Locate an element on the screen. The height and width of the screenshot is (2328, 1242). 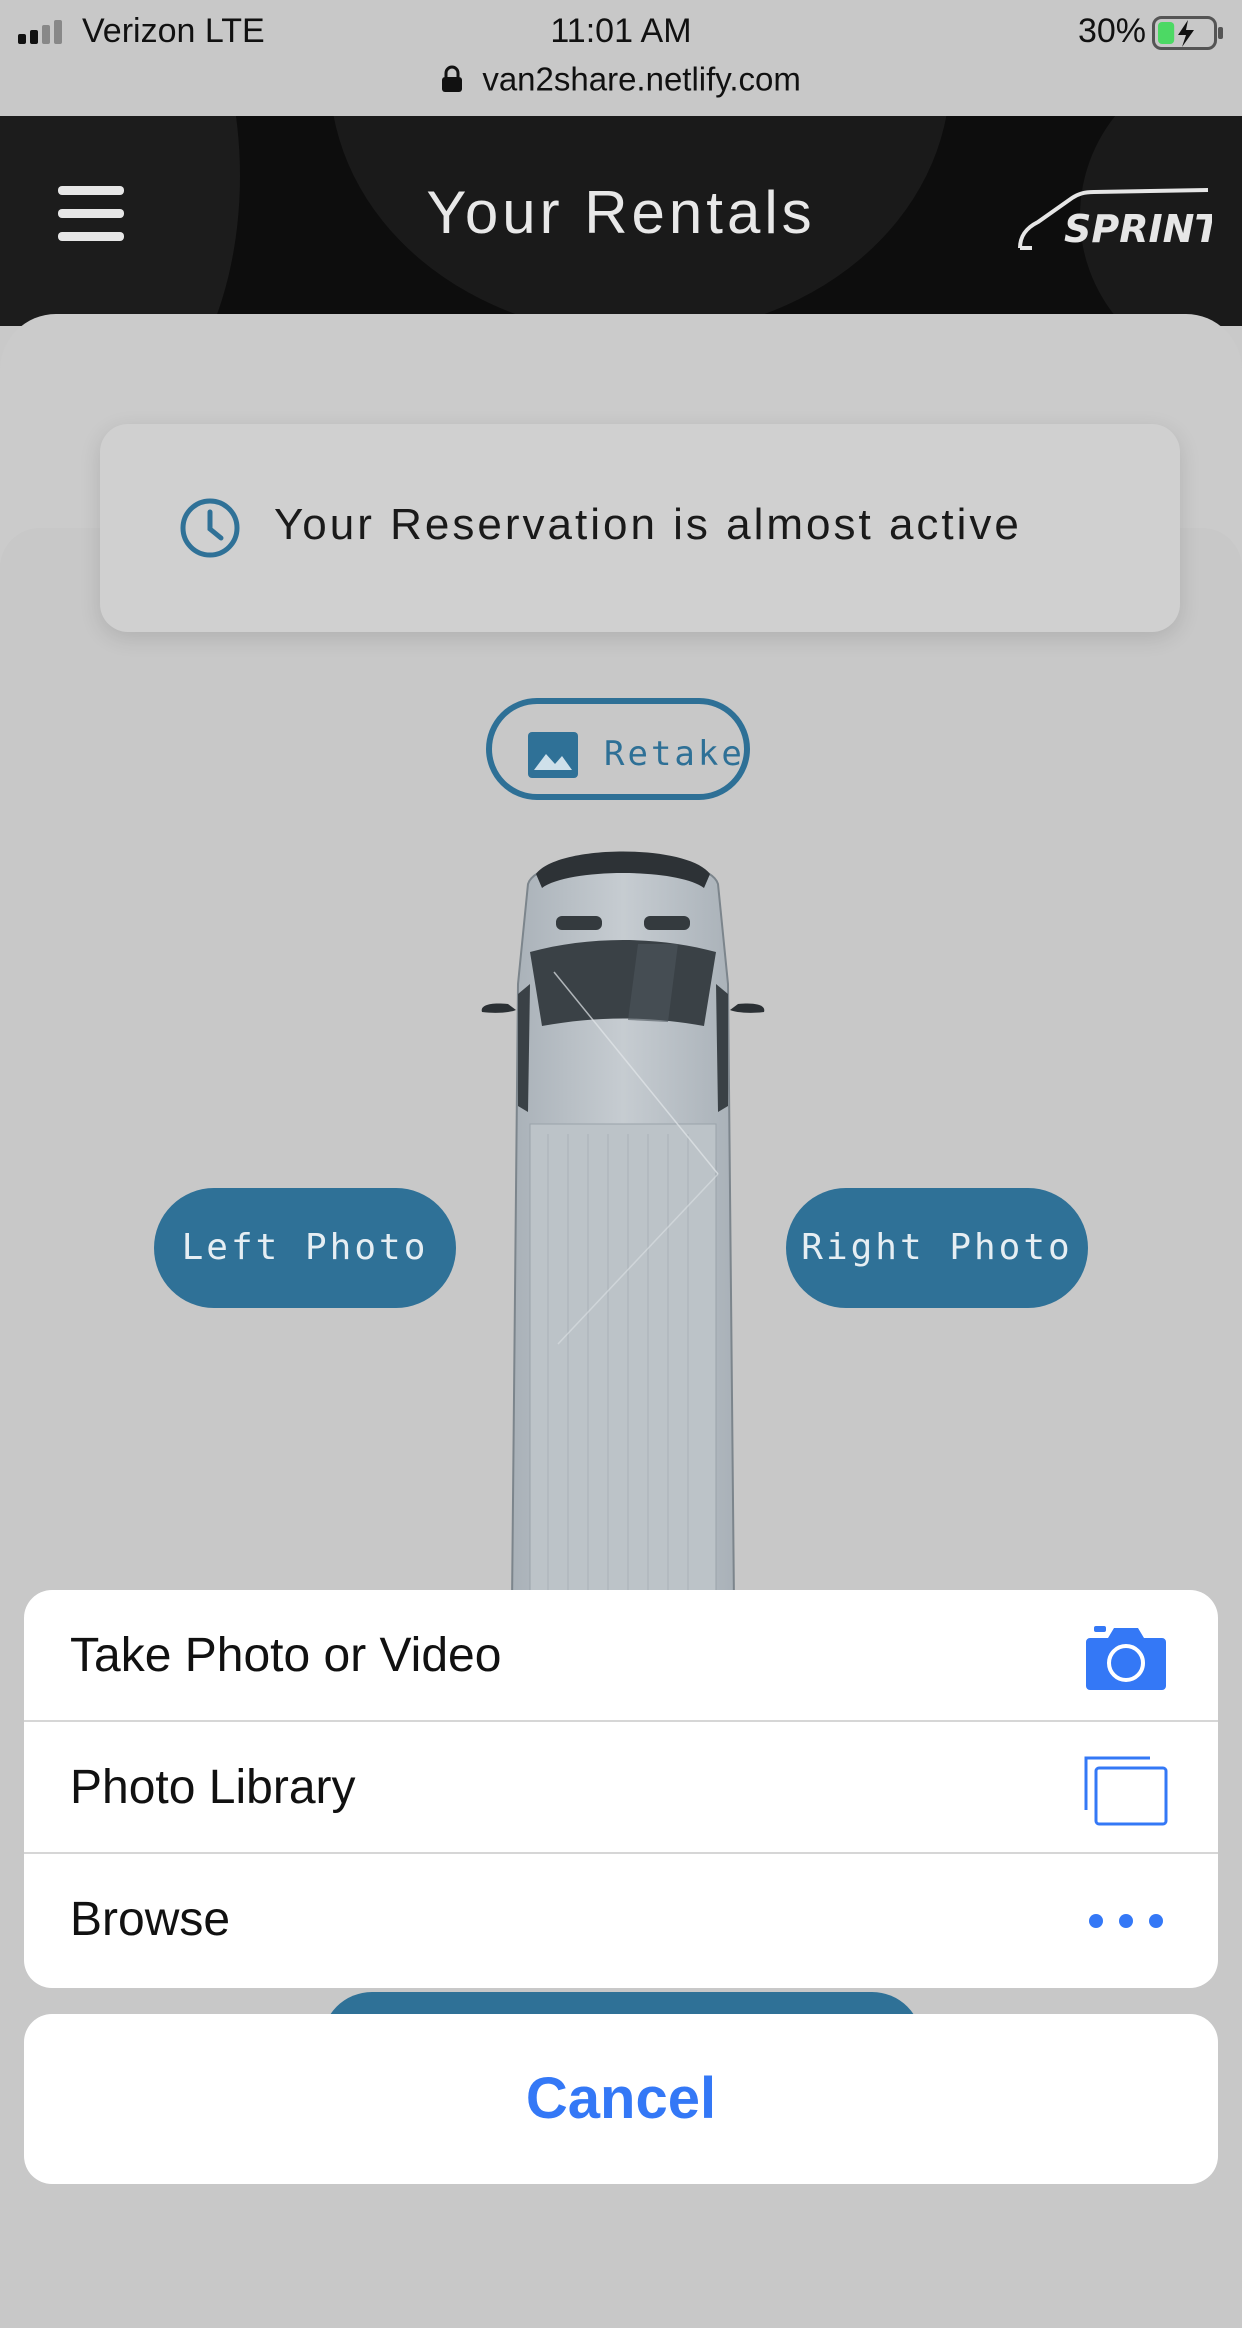
left-photo-button: Left Photo is located at coordinates (305, 1248).